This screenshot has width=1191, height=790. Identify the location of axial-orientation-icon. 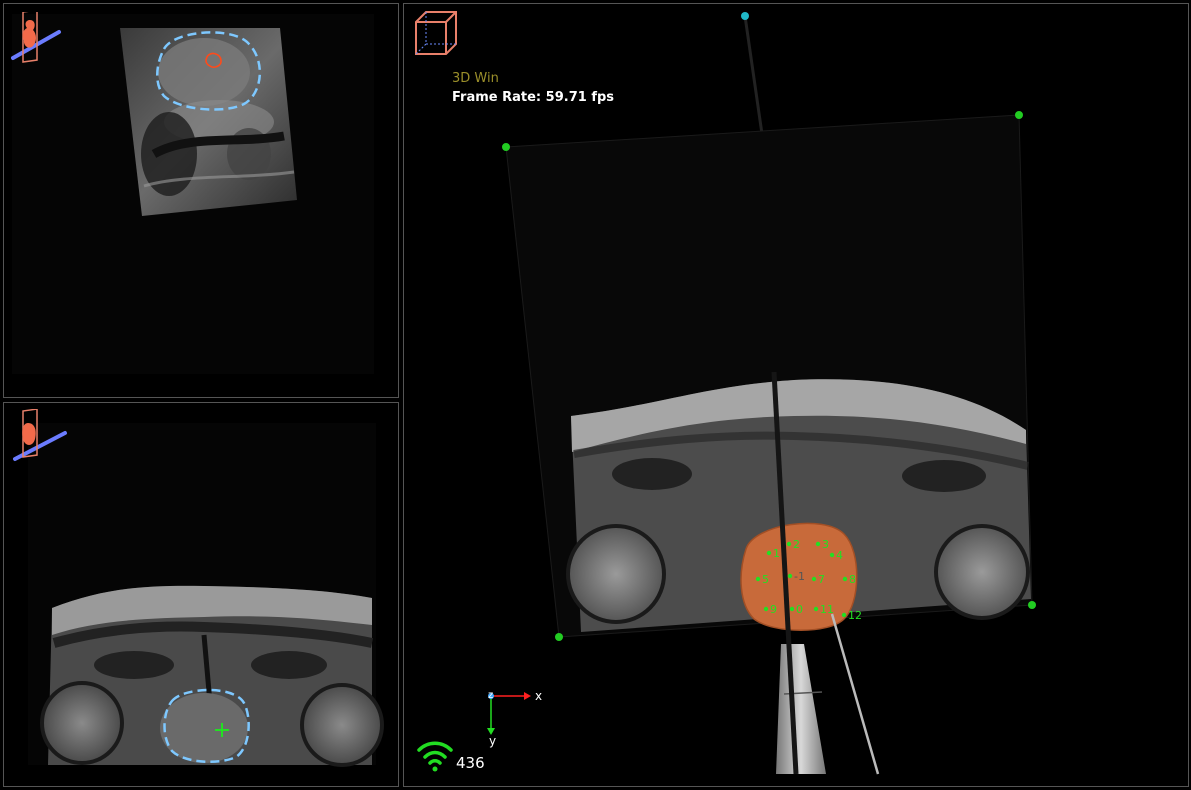
(40, 435).